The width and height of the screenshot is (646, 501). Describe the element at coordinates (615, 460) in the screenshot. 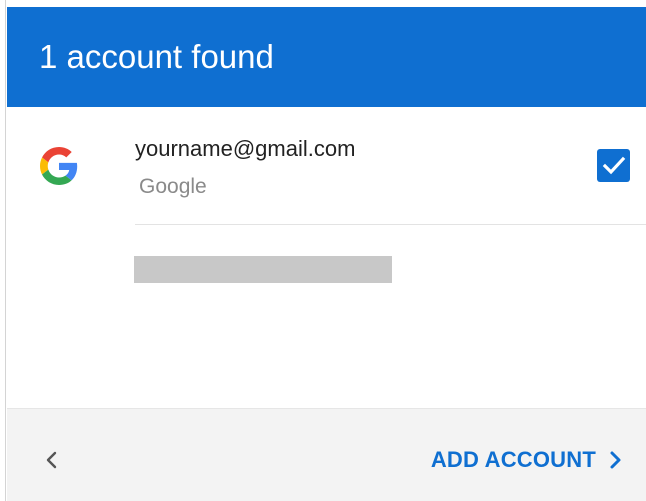

I see `chevron-right-icon` at that location.